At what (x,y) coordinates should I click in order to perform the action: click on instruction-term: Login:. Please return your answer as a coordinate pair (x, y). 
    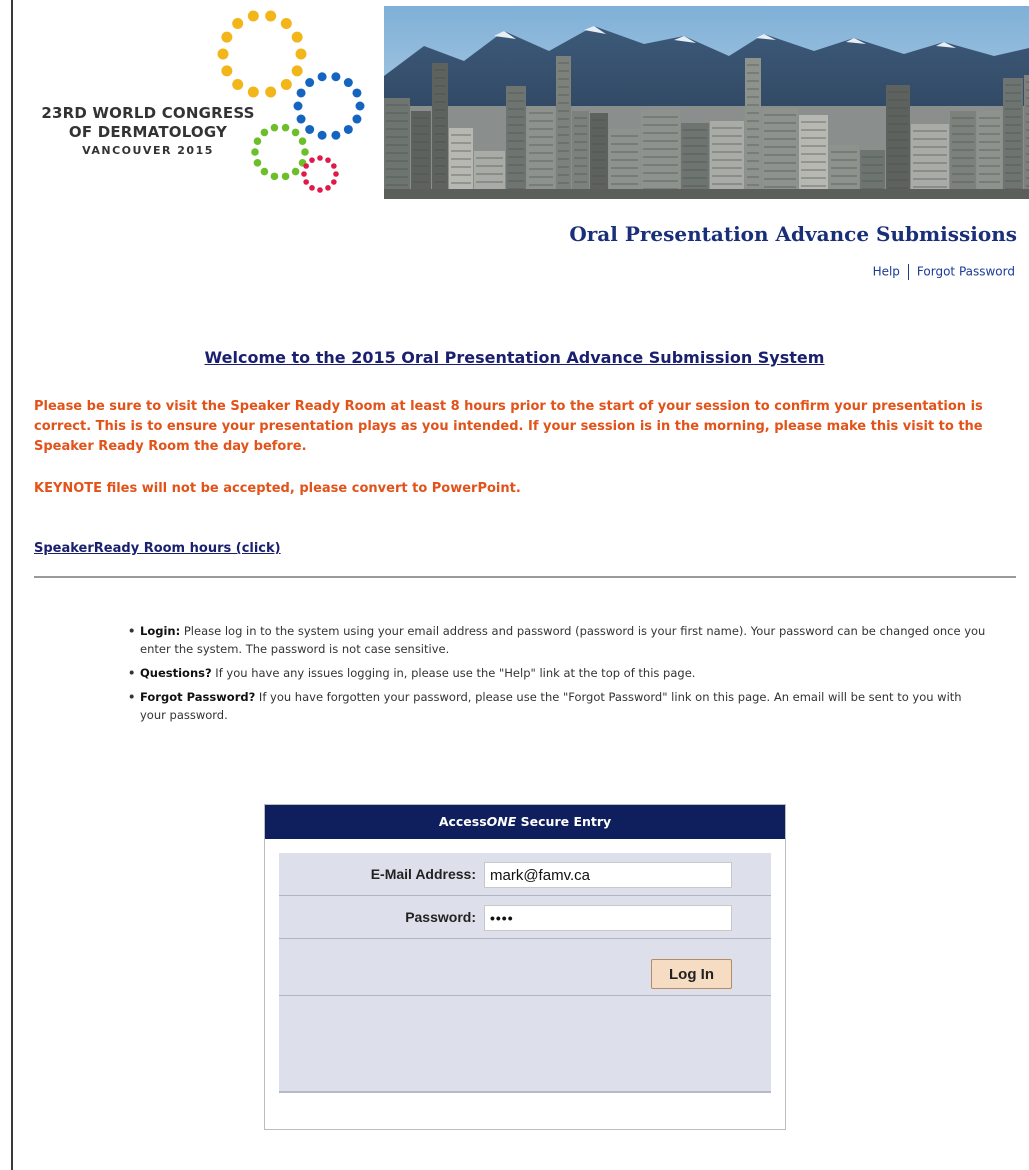
    Looking at the image, I should click on (160, 631).